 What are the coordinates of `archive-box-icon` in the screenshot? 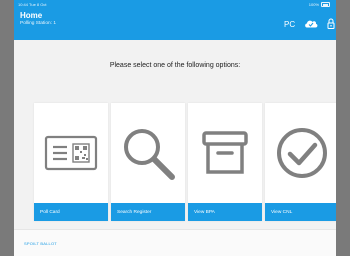 It's located at (225, 152).